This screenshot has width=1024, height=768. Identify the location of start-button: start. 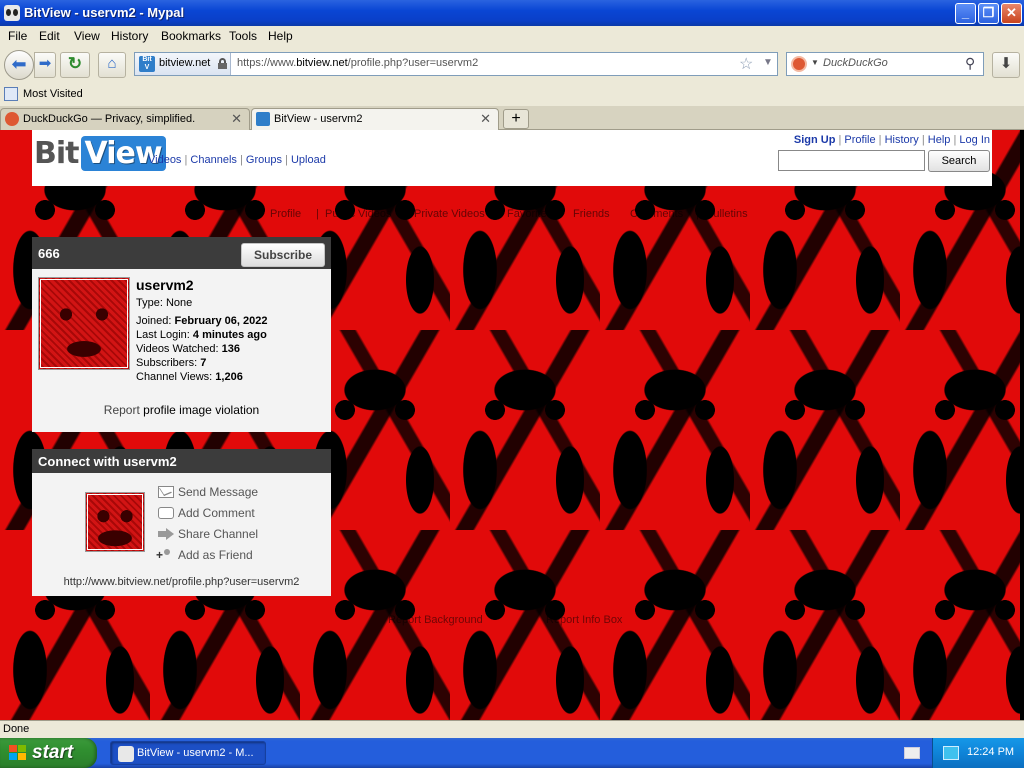
(48, 753).